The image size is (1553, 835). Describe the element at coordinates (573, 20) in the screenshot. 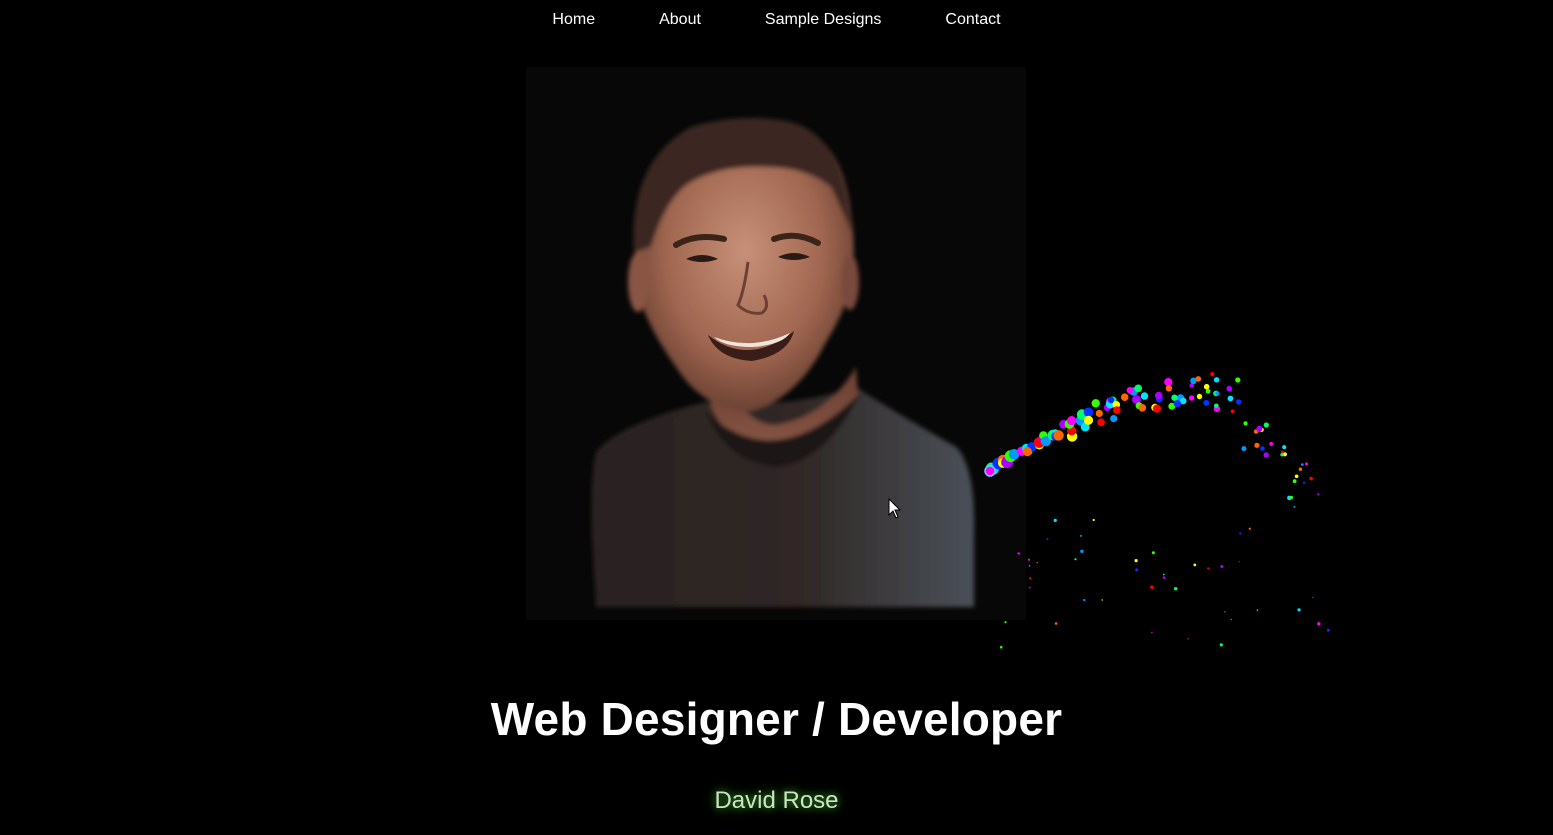

I see `nav-home: Home` at that location.